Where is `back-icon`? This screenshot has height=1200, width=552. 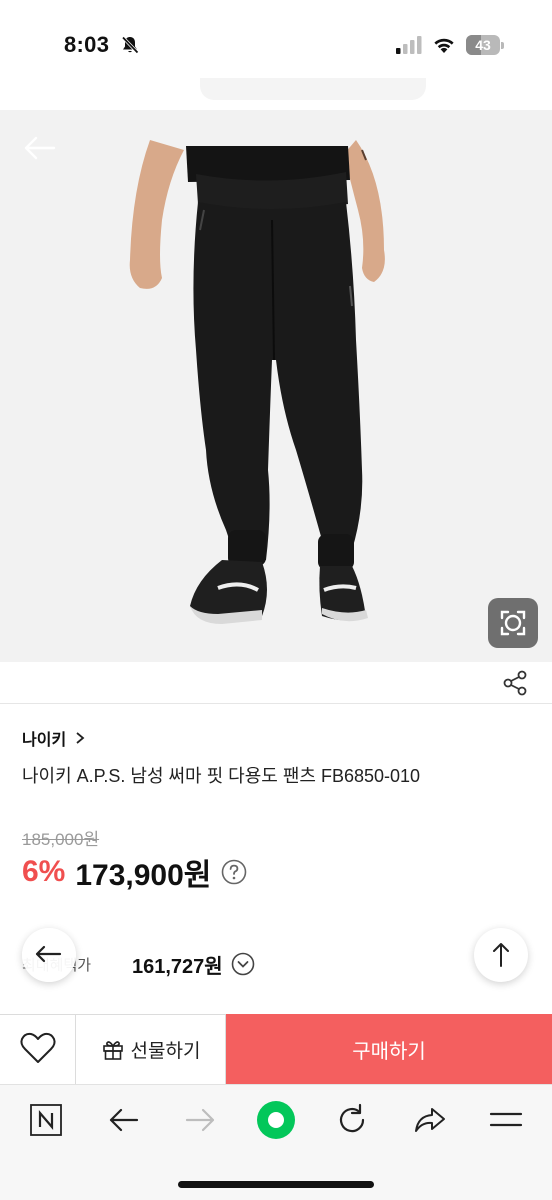
back-icon is located at coordinates (124, 1120).